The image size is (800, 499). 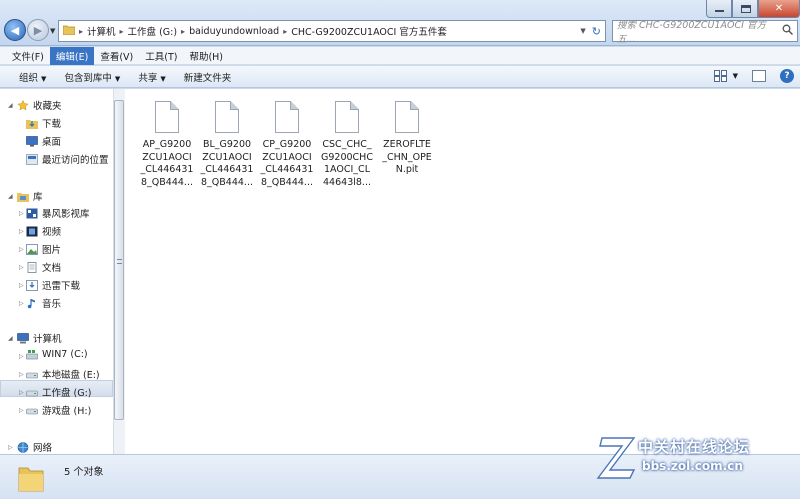 What do you see at coordinates (32, 77) in the screenshot?
I see `organize-button: 组织 ▼` at bounding box center [32, 77].